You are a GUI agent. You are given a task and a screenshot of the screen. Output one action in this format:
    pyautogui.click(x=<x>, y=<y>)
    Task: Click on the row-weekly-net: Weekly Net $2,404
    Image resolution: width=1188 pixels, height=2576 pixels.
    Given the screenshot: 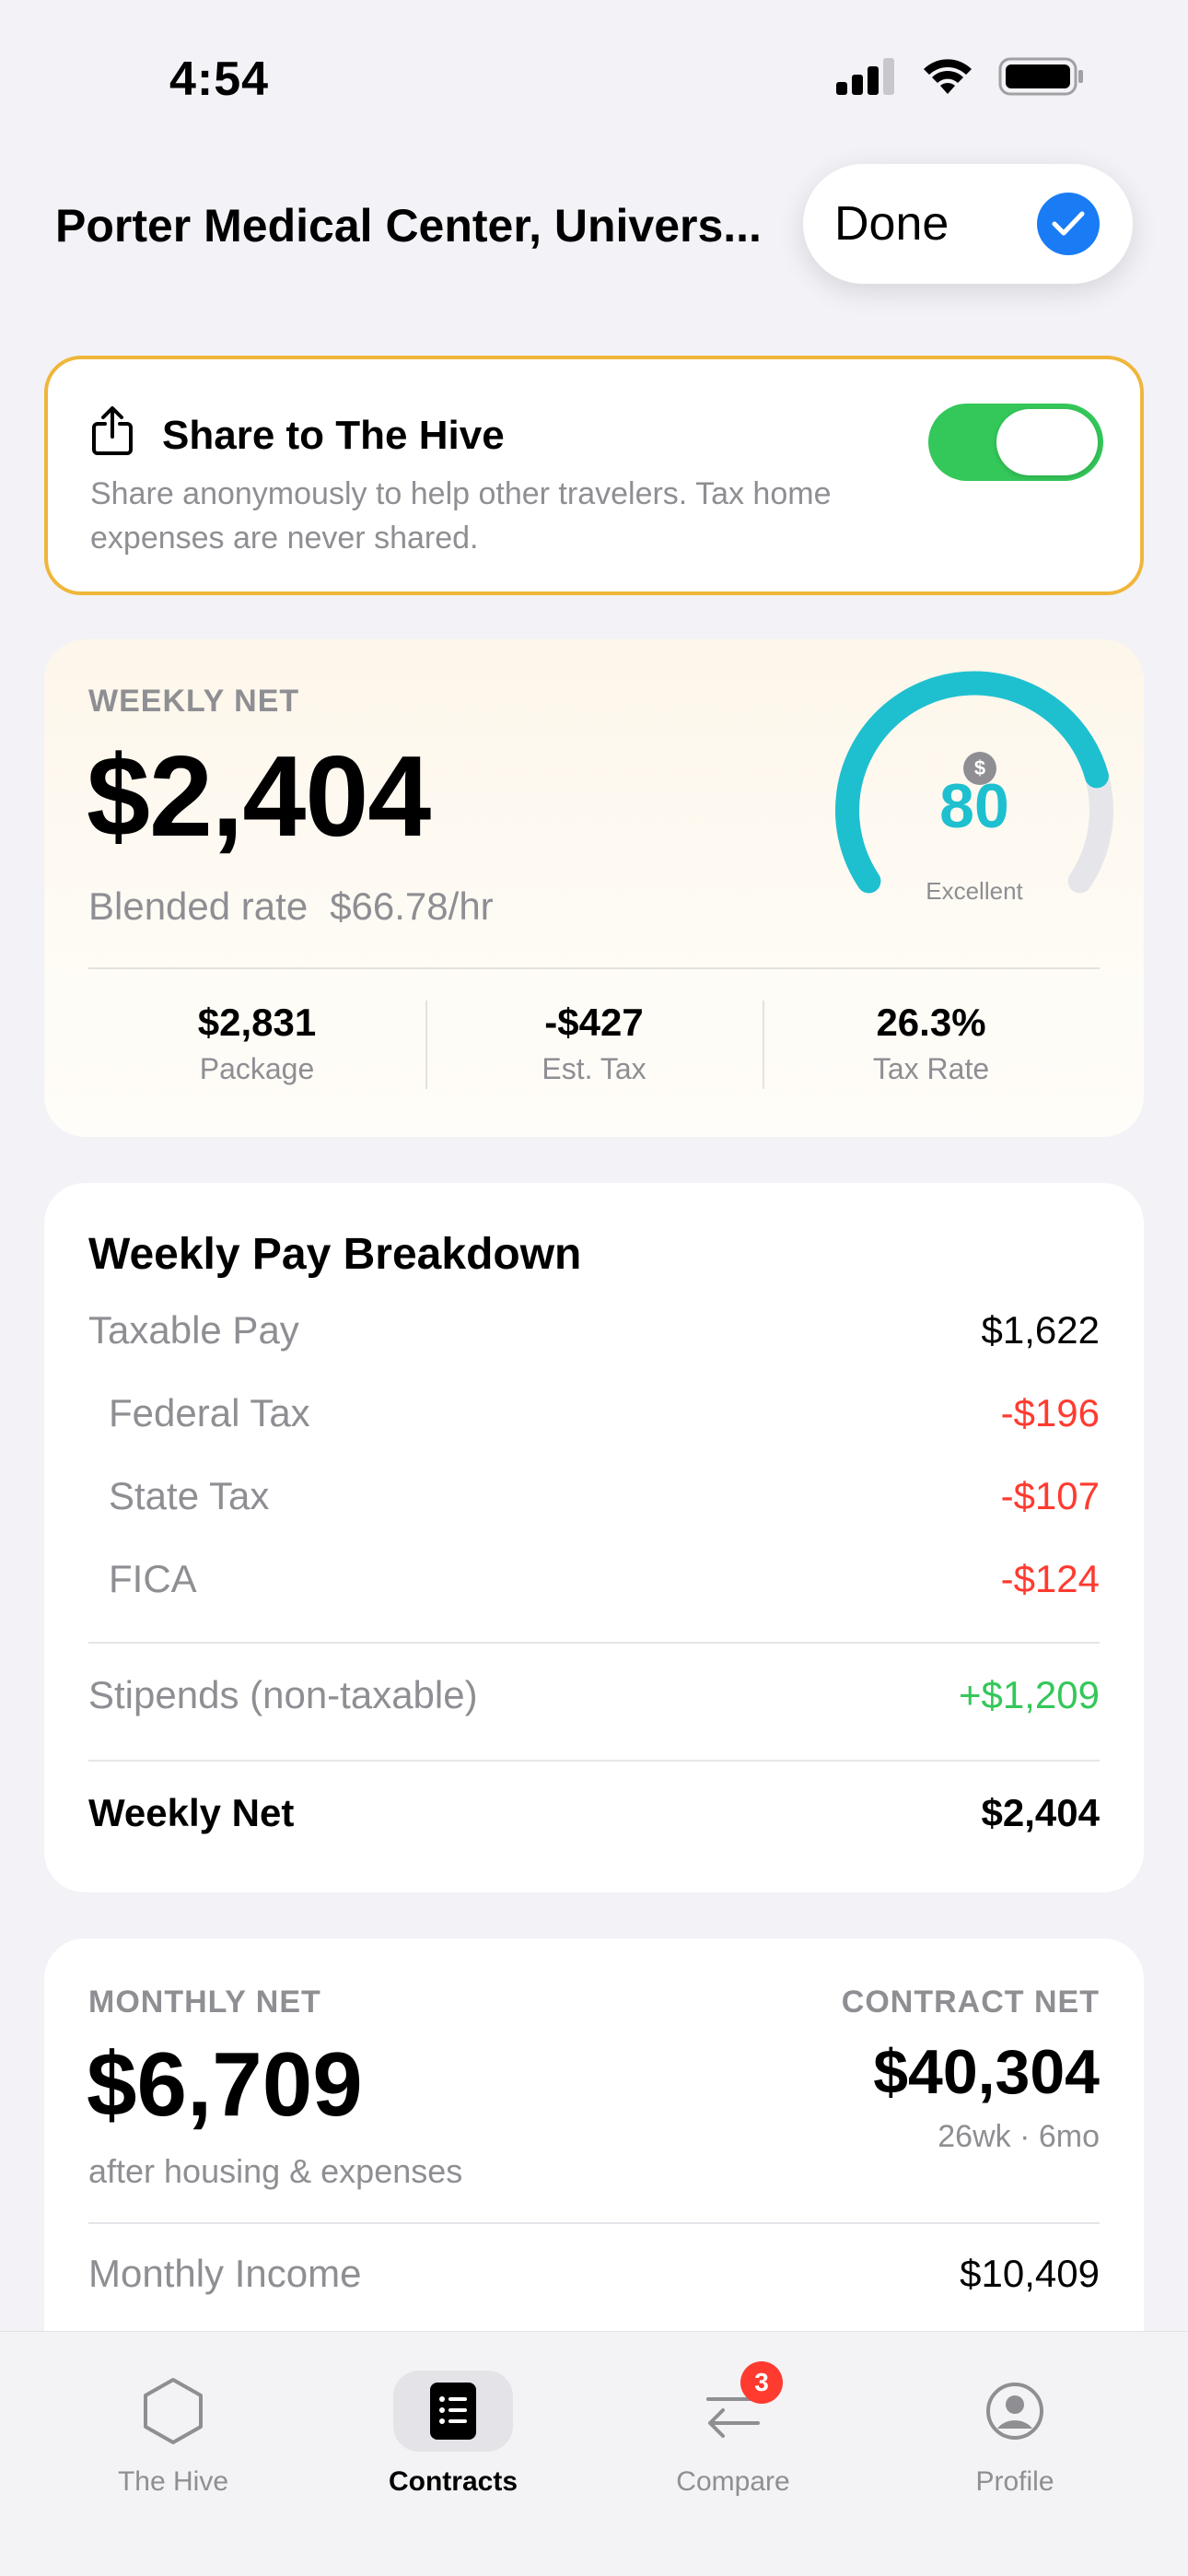 What is the action you would take?
    pyautogui.click(x=594, y=1813)
    